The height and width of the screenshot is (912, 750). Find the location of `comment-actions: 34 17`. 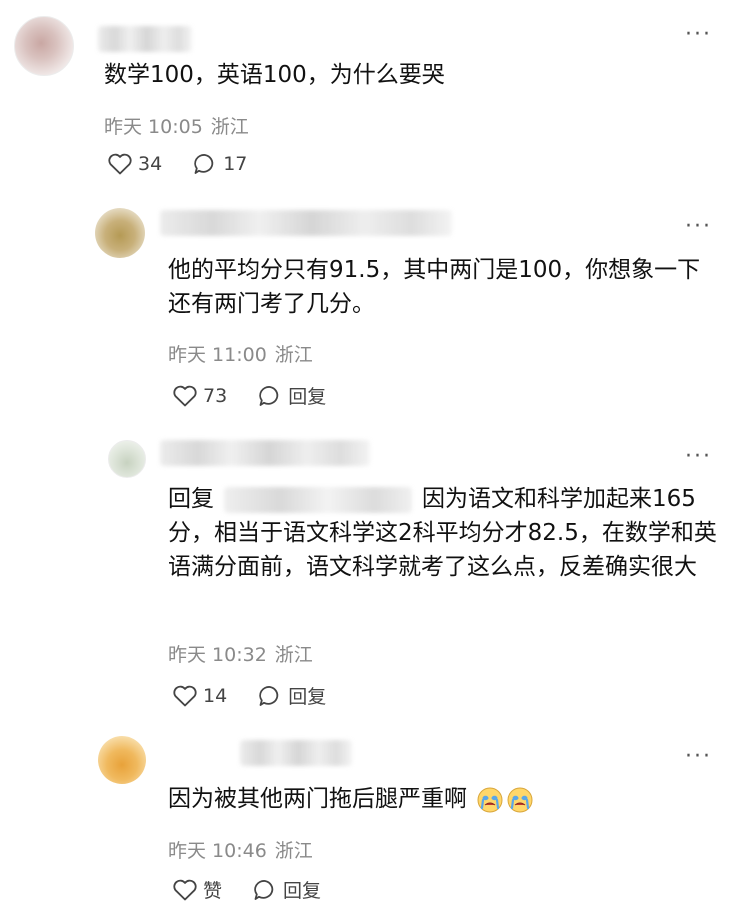

comment-actions: 34 17 is located at coordinates (192, 164).